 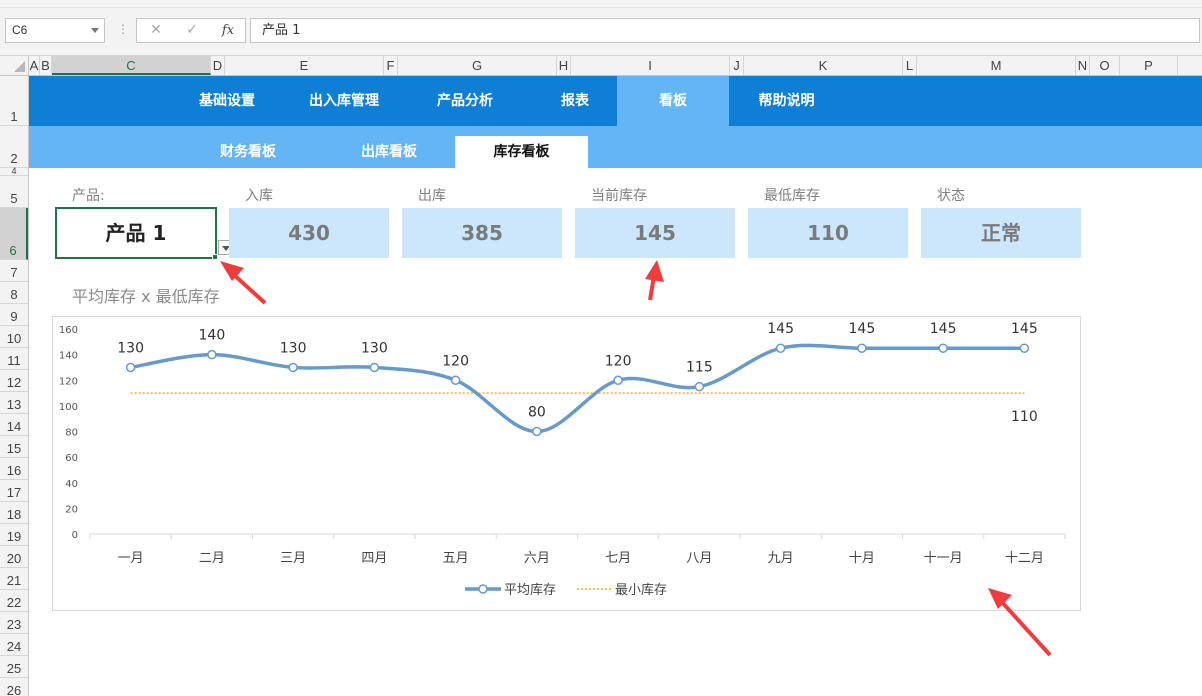 What do you see at coordinates (14, 293) in the screenshot?
I see `row-header-8: 8` at bounding box center [14, 293].